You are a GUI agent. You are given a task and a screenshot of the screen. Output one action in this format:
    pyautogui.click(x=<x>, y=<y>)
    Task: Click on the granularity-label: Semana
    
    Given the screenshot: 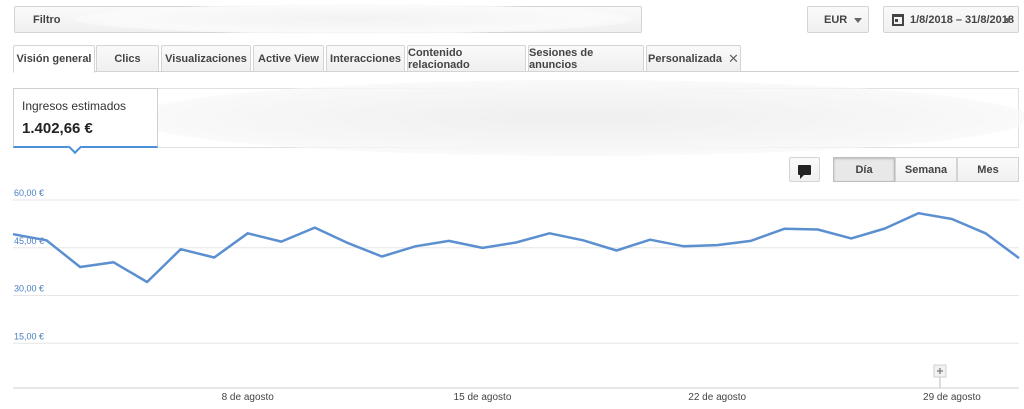 What is the action you would take?
    pyautogui.click(x=926, y=169)
    